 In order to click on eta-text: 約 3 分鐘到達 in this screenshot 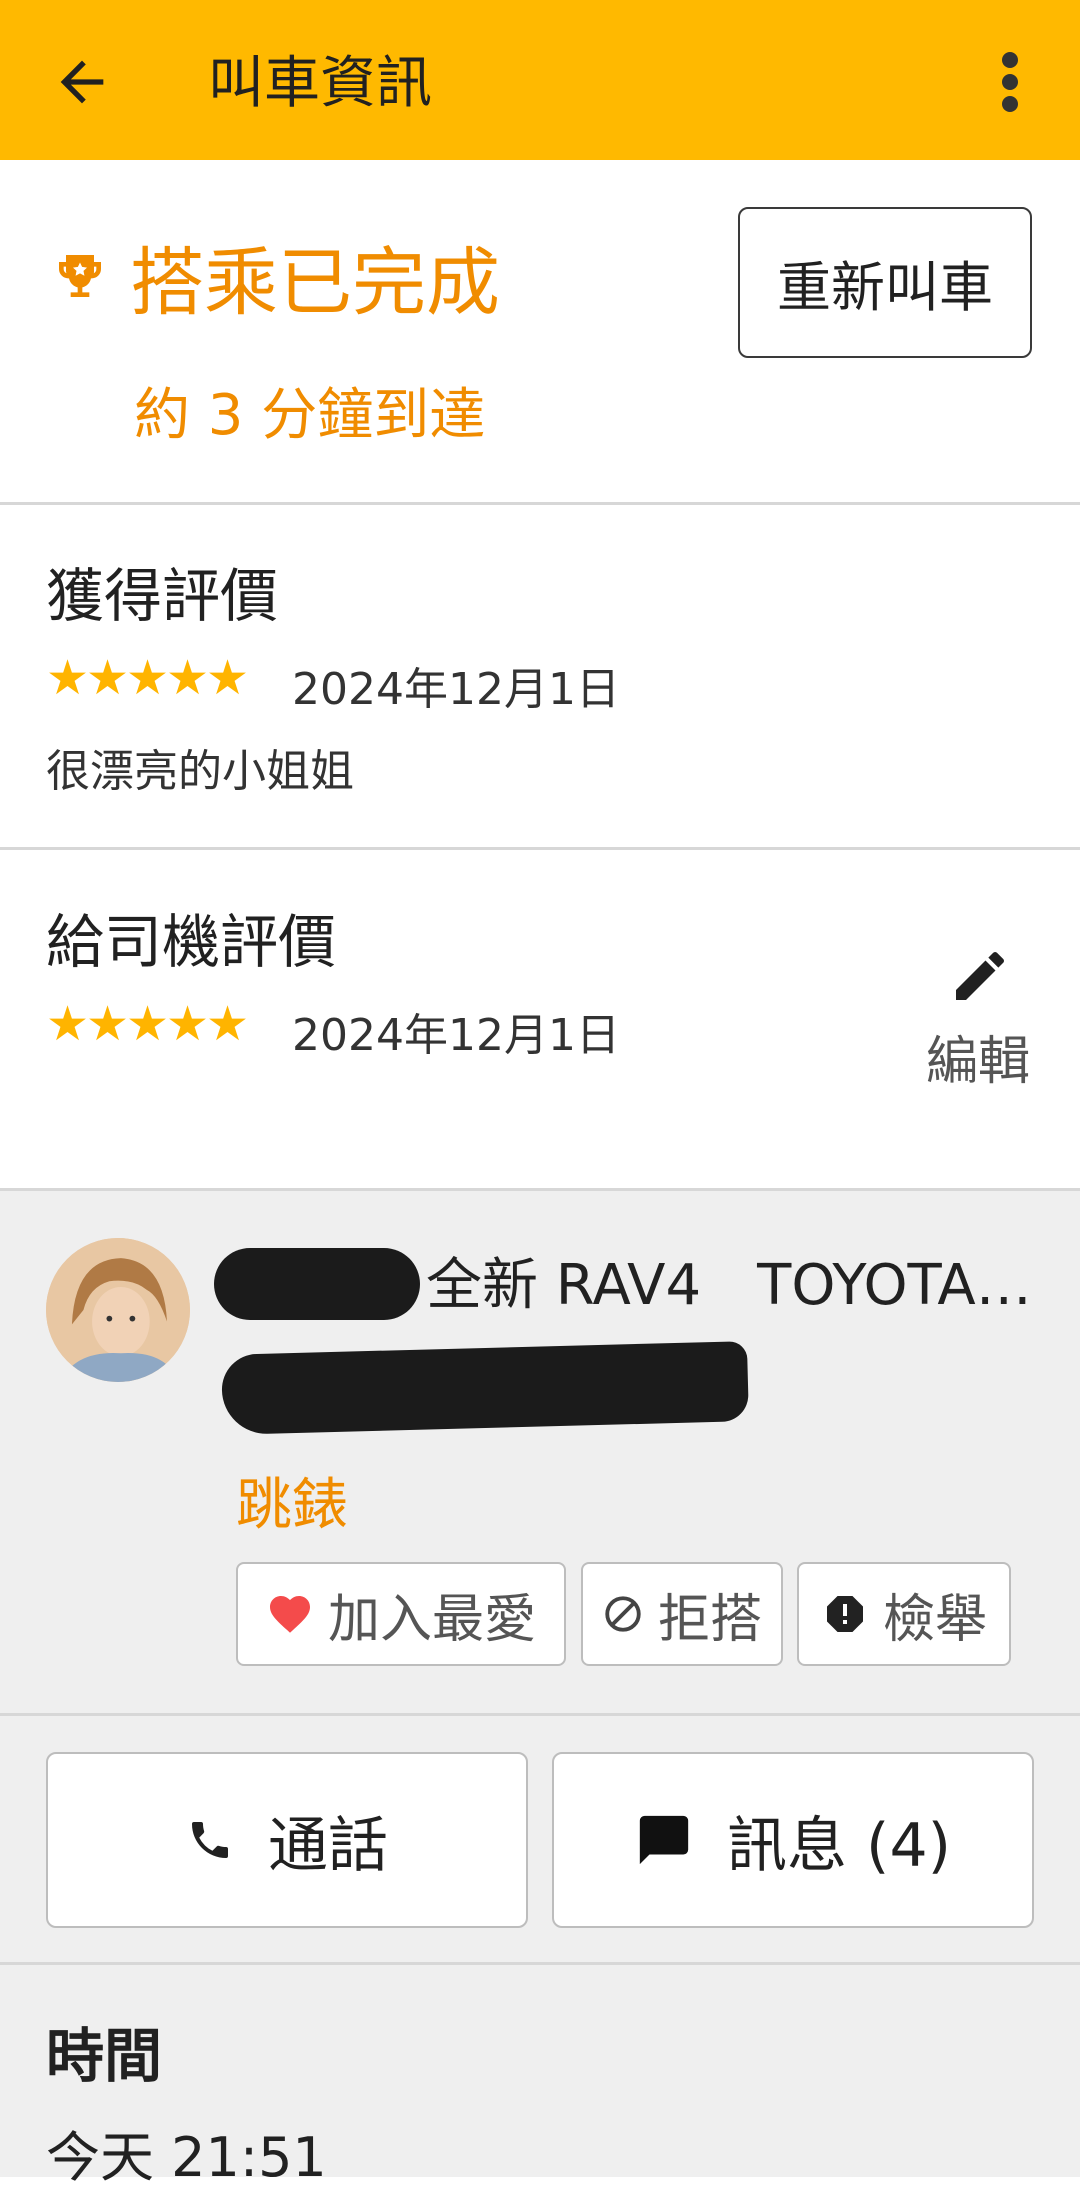, I will do `click(310, 415)`.